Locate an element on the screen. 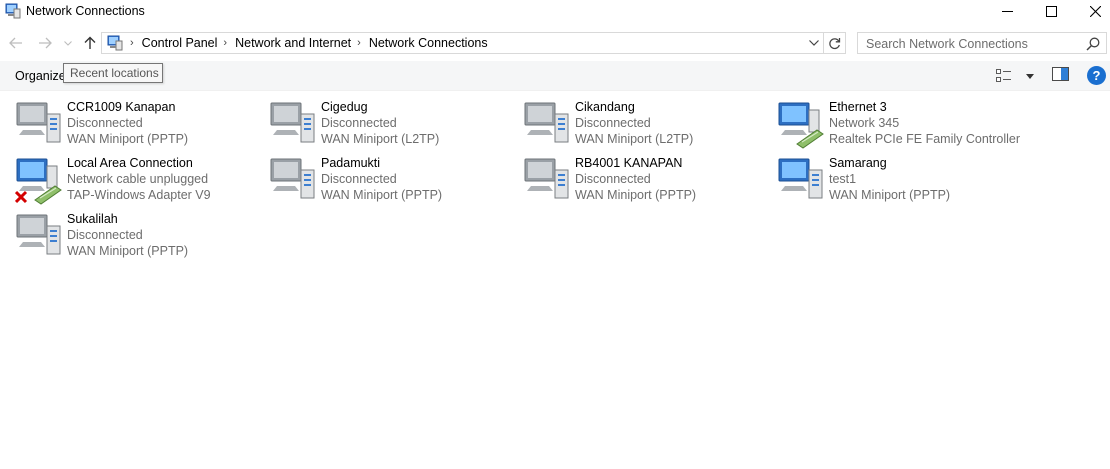 The width and height of the screenshot is (1110, 469). back-button is located at coordinates (16, 43).